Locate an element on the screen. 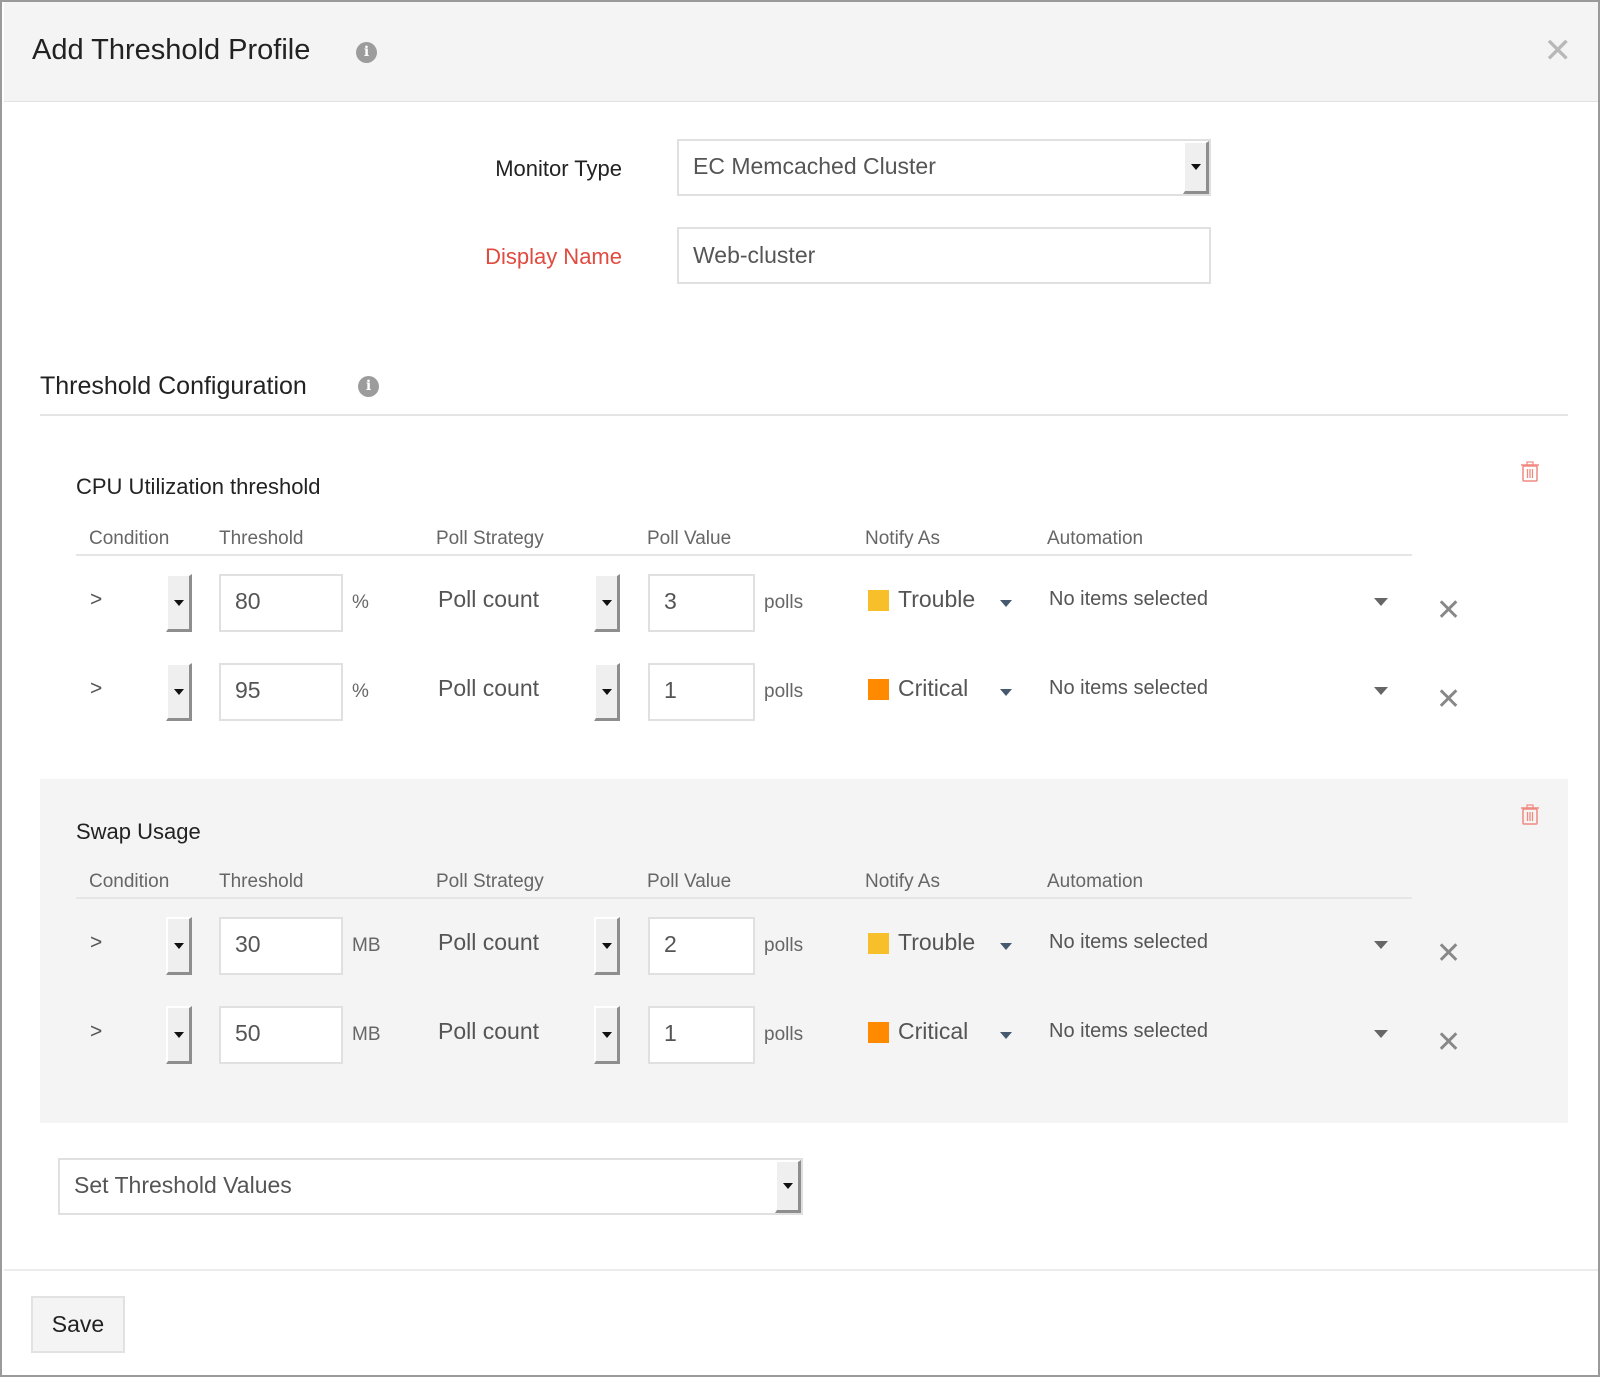 The image size is (1600, 1377). poll-value: 2 is located at coordinates (670, 944).